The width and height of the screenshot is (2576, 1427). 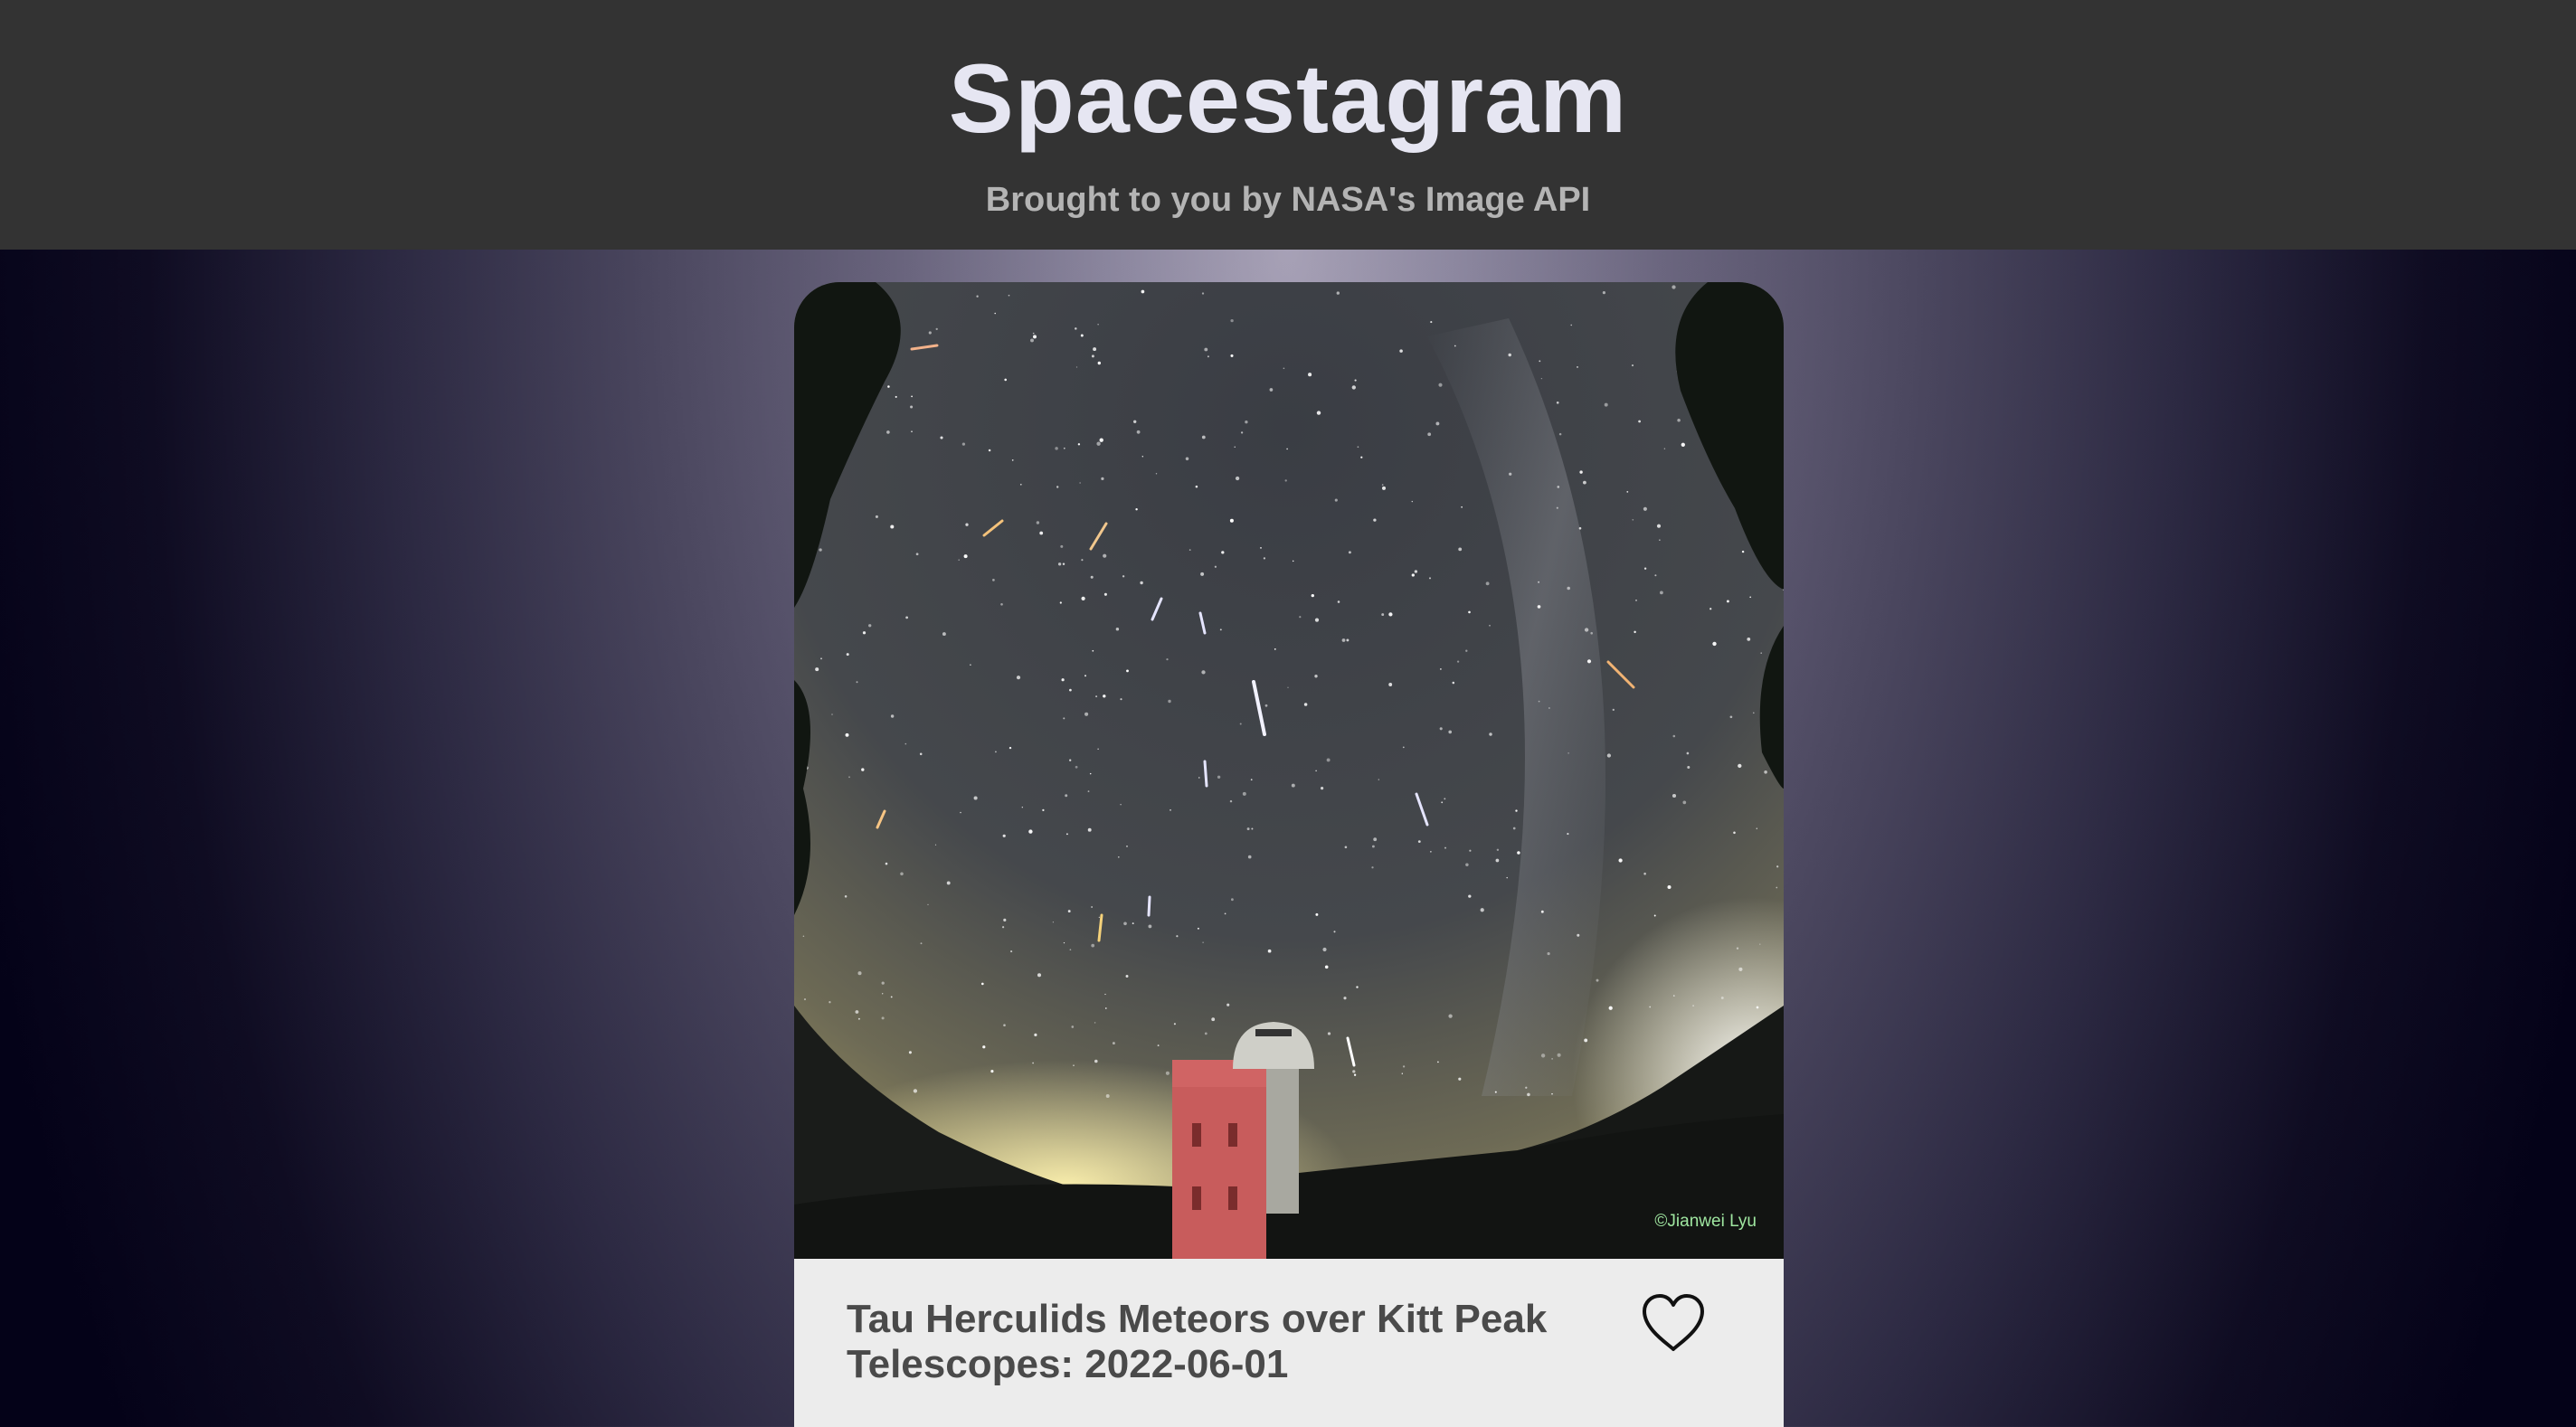 I want to click on heart-outline-icon, so click(x=1674, y=1323).